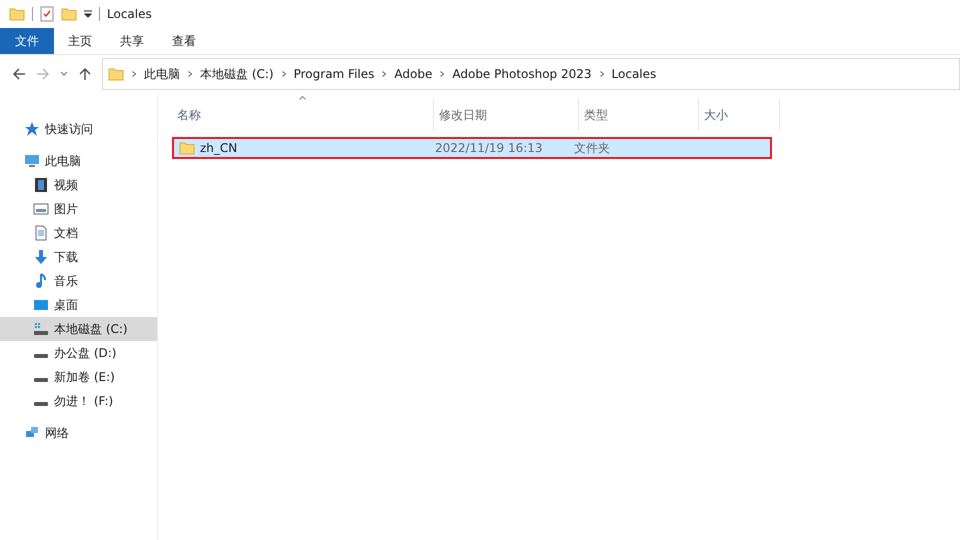  Describe the element at coordinates (27, 41) in the screenshot. I see `ribbon-tab: 文件` at that location.